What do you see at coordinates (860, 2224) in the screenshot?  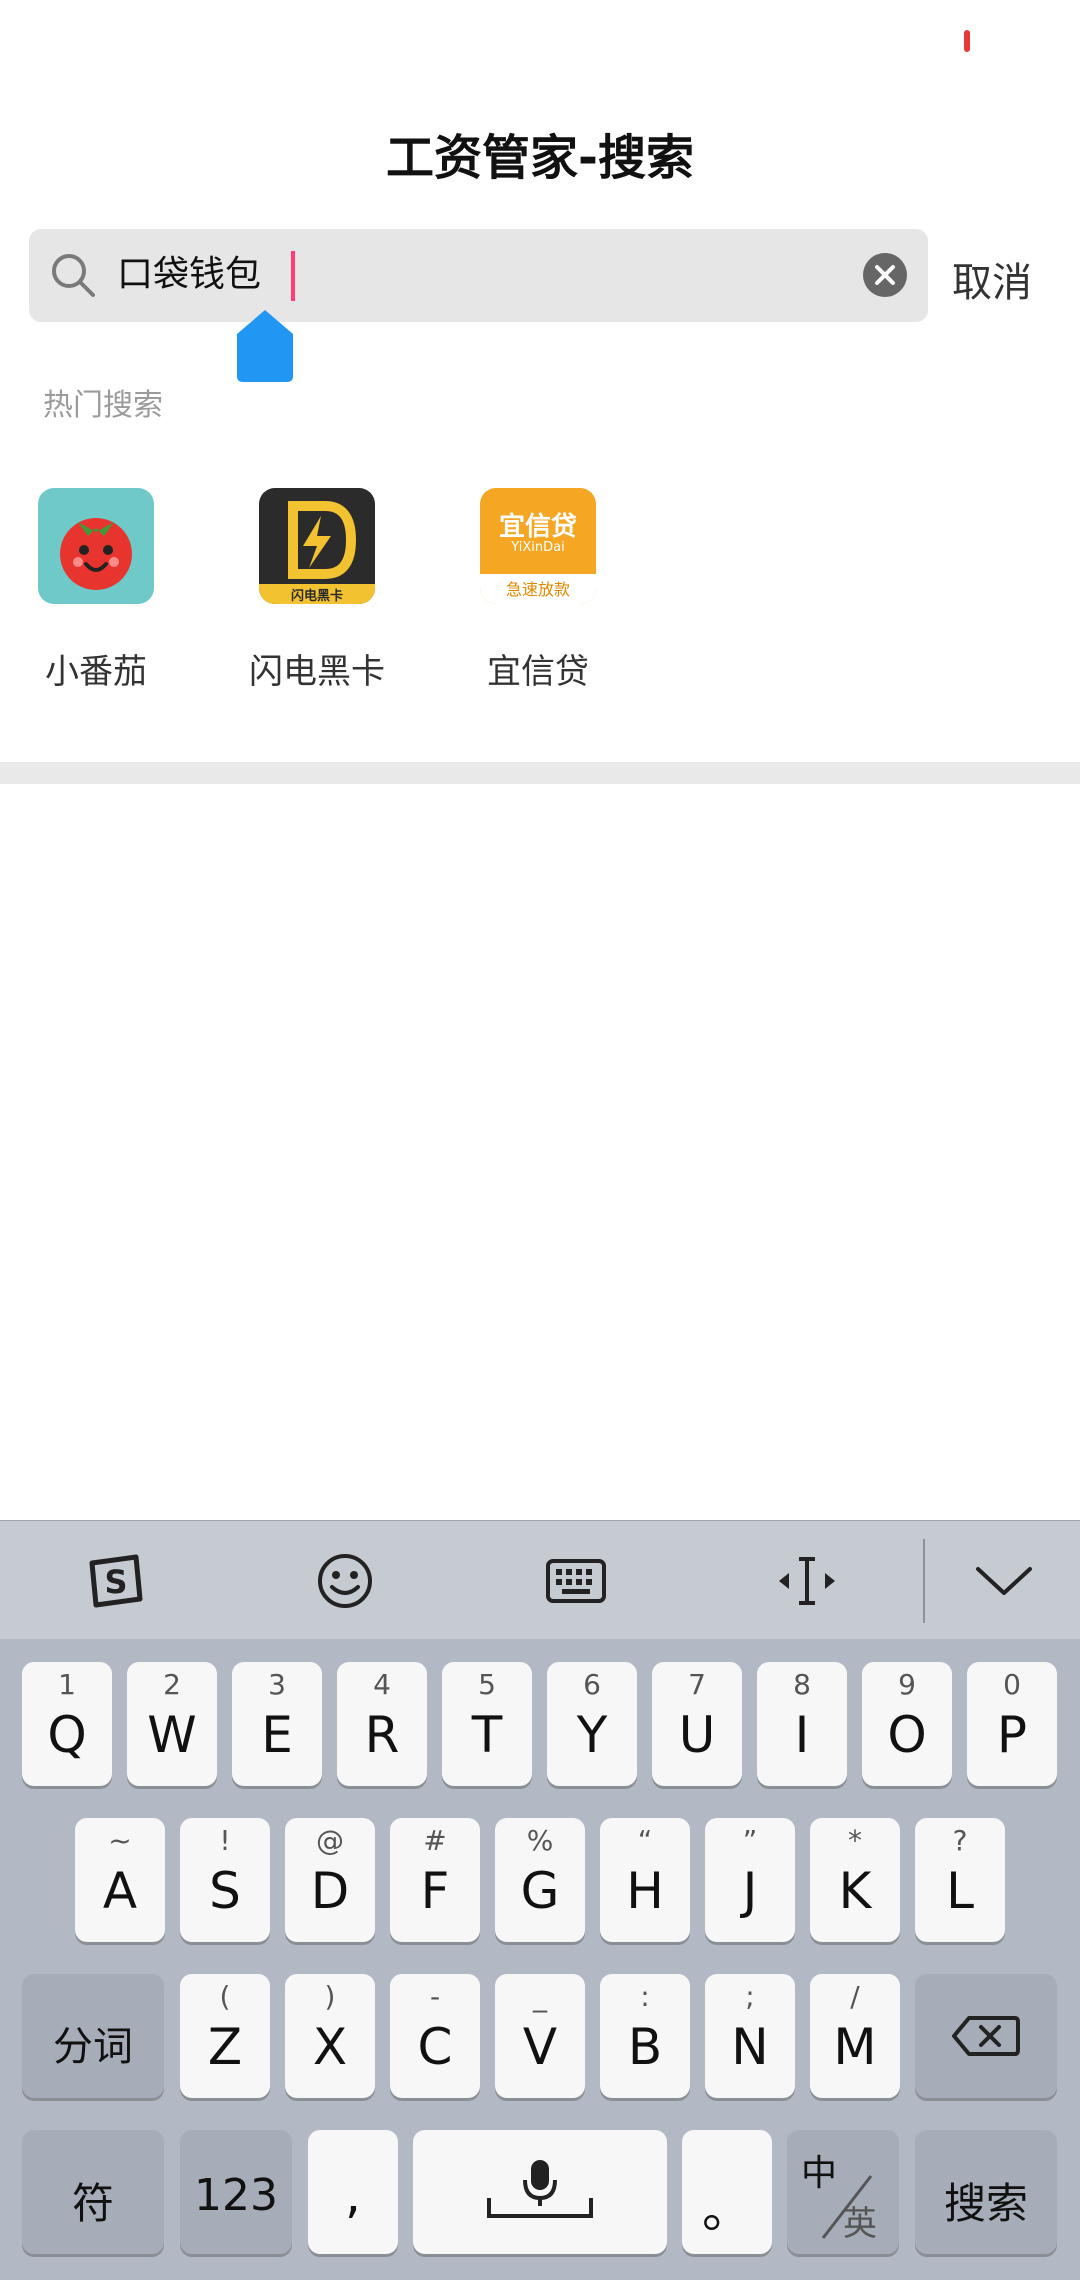 I see `lang-bottom-label: 英` at bounding box center [860, 2224].